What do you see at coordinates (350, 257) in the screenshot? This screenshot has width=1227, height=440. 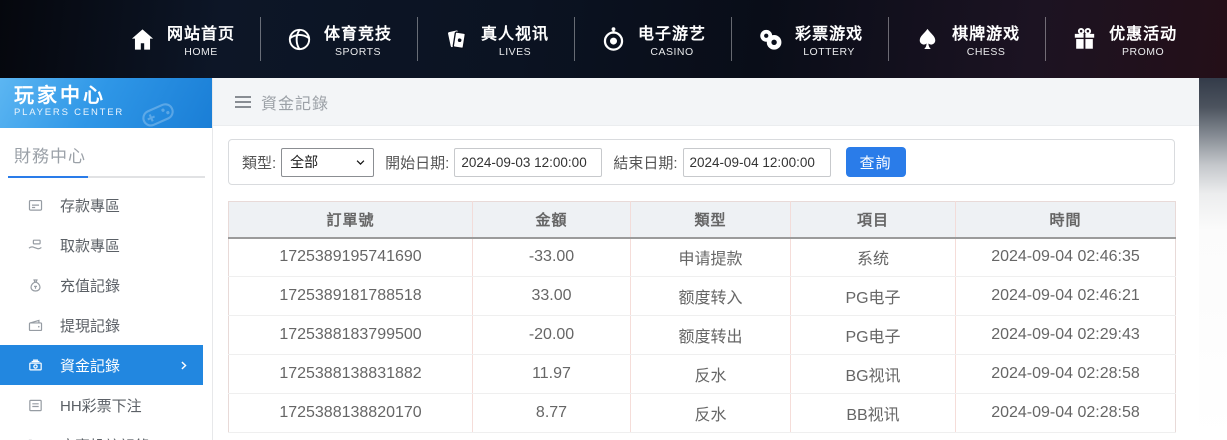 I see `table-cell: 1725389195741690` at bounding box center [350, 257].